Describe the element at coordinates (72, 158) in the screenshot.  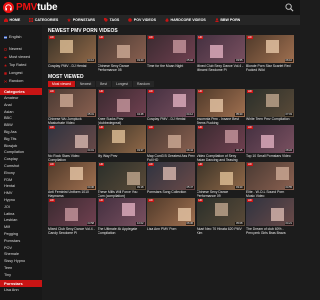
I see `video-title: No Rock Stars Video Compilation` at that location.